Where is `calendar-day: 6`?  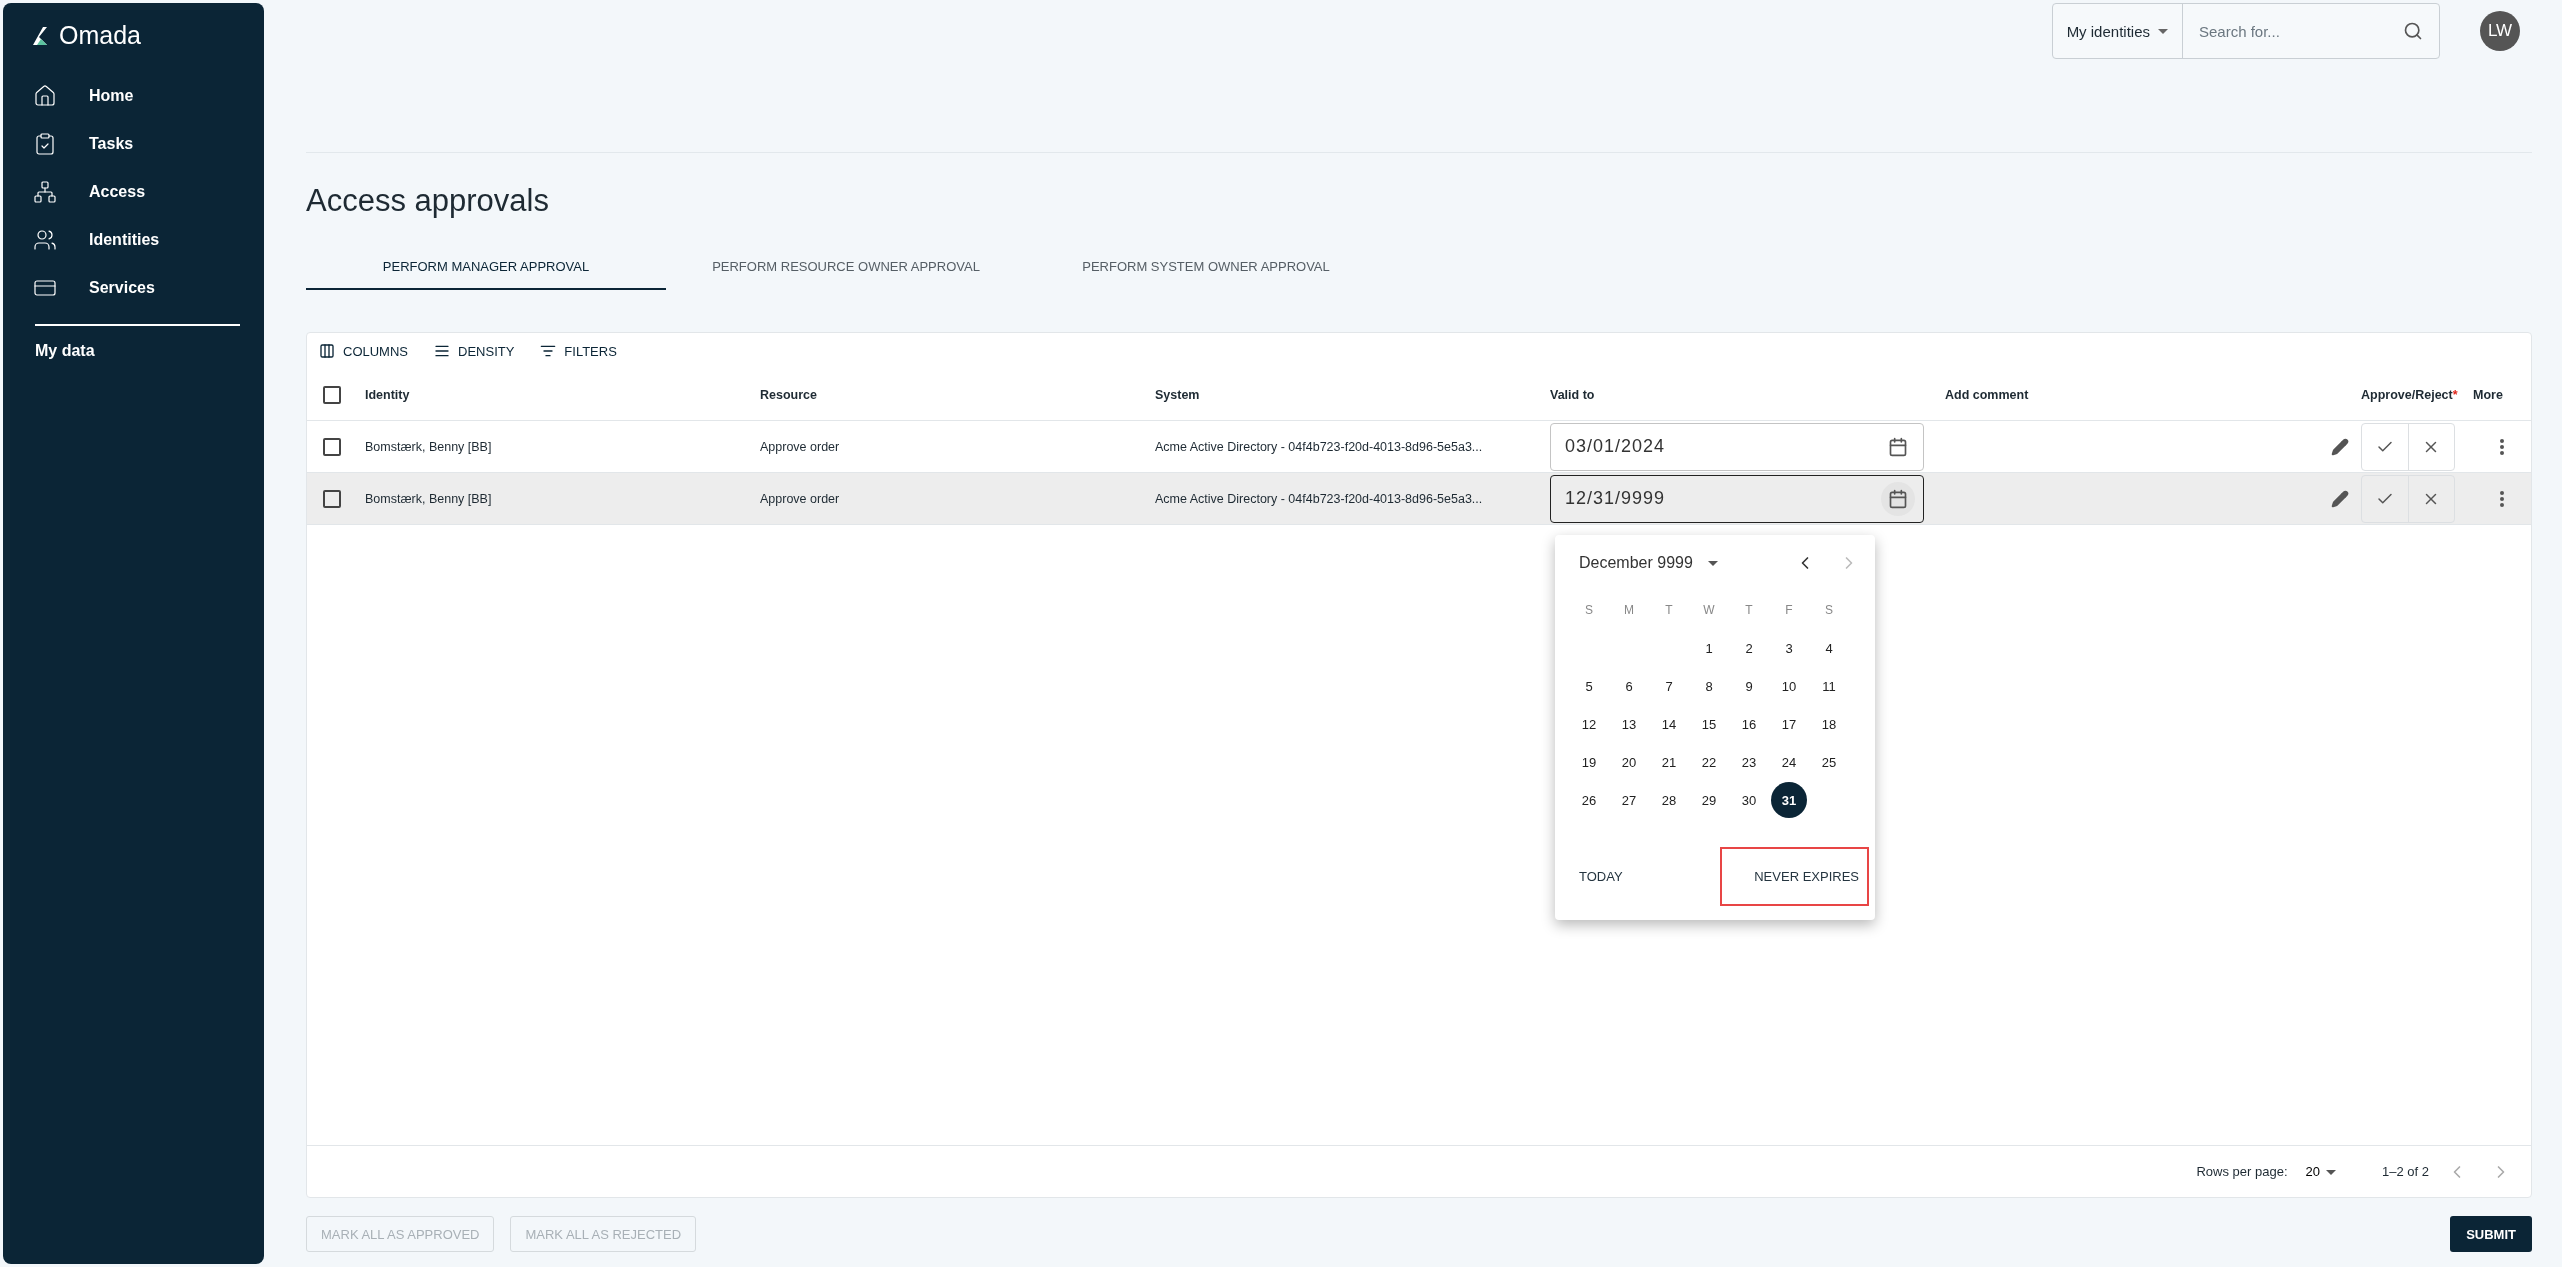 calendar-day: 6 is located at coordinates (1629, 686).